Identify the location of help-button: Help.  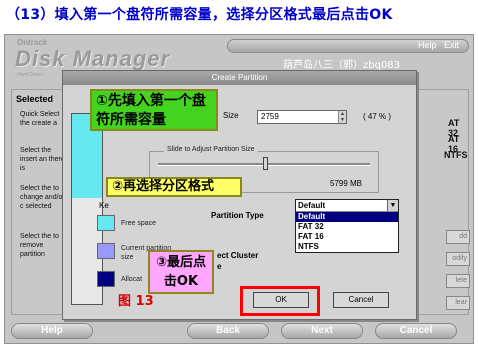
(52, 331).